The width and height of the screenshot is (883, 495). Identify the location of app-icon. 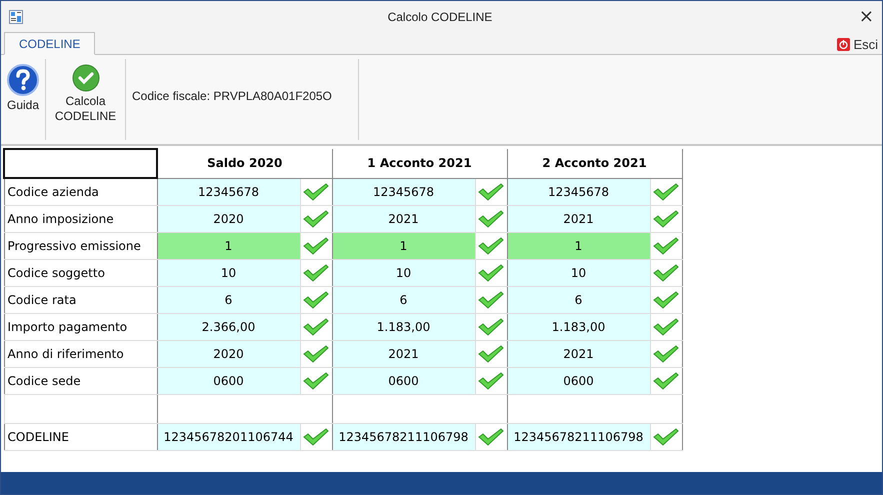
(16, 17).